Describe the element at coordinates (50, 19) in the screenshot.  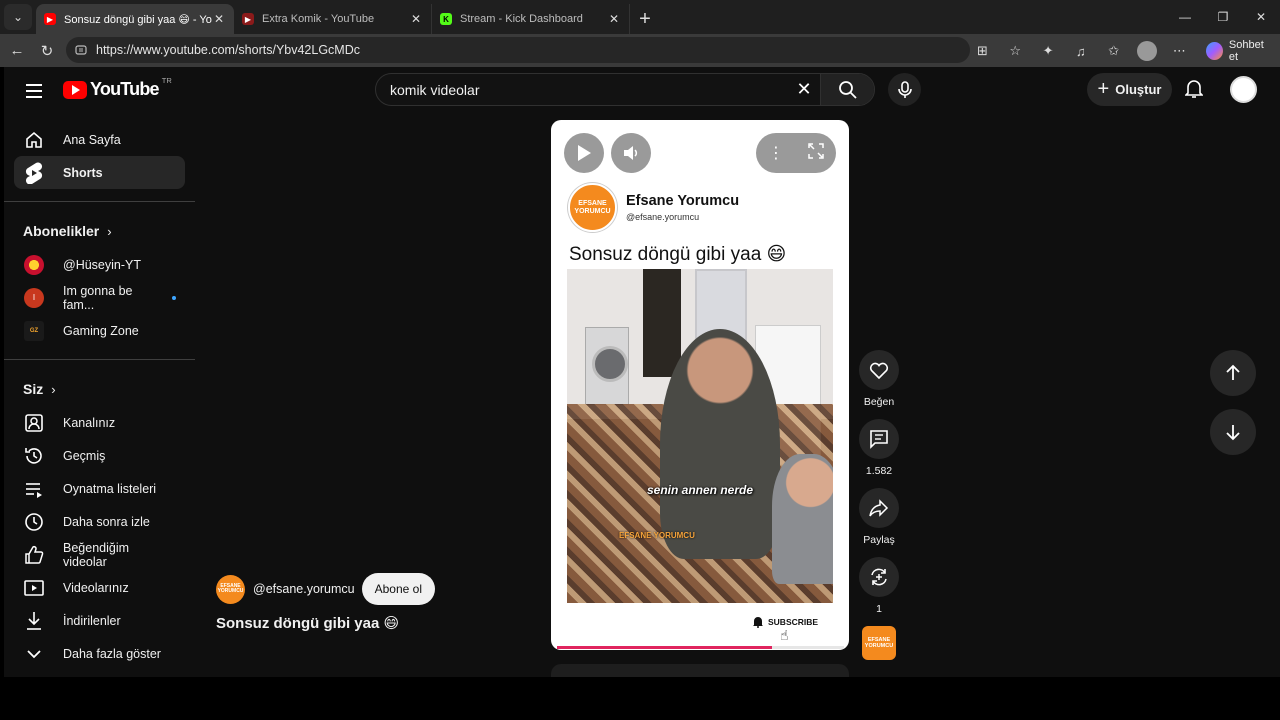
I see `youtube-favicon-icon: ▶` at that location.